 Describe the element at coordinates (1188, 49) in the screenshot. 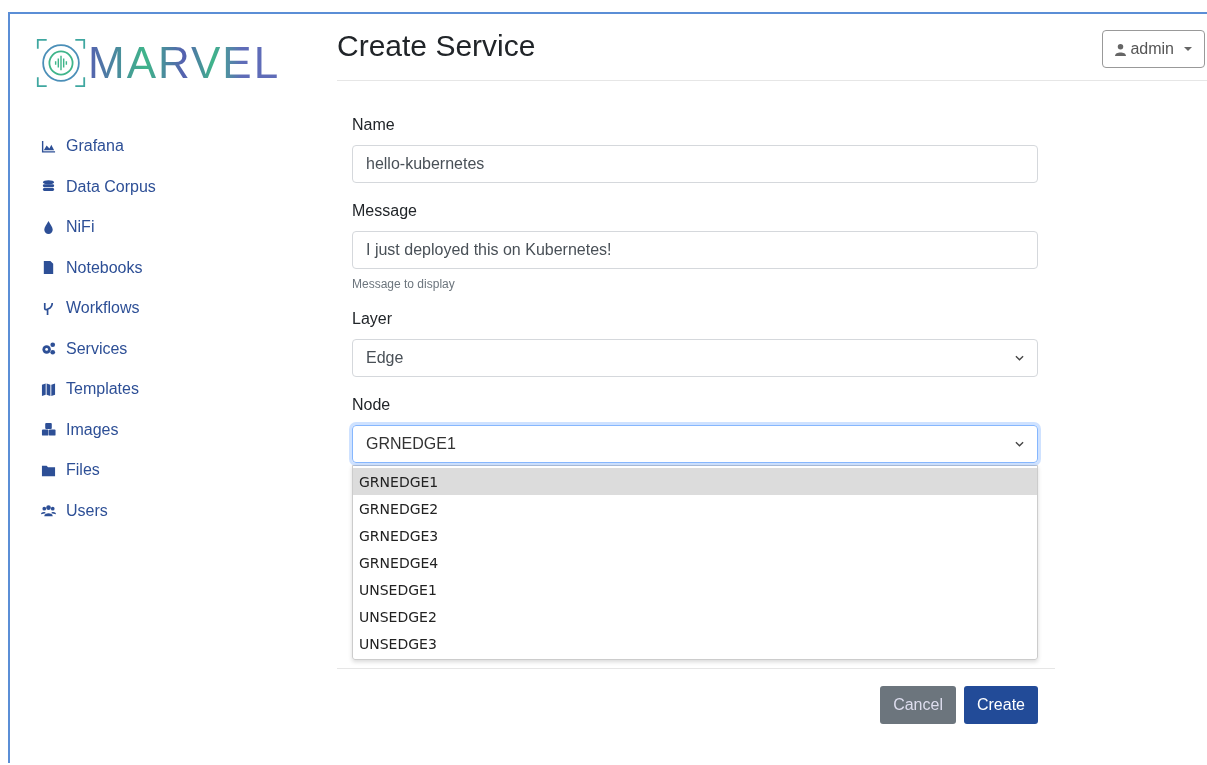

I see `caret-icon` at that location.